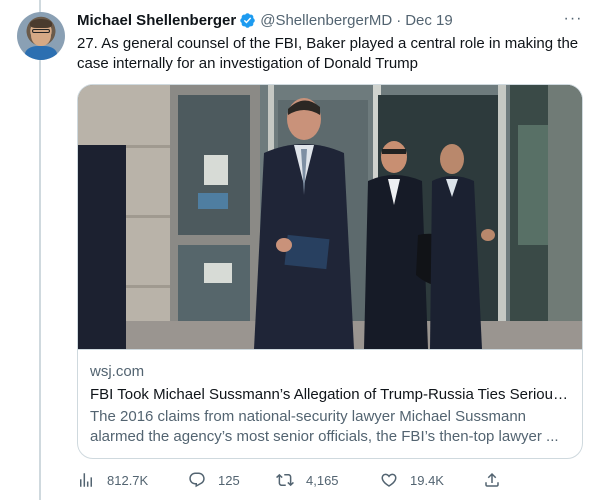 The height and width of the screenshot is (500, 597). I want to click on retweet-icon, so click(285, 480).